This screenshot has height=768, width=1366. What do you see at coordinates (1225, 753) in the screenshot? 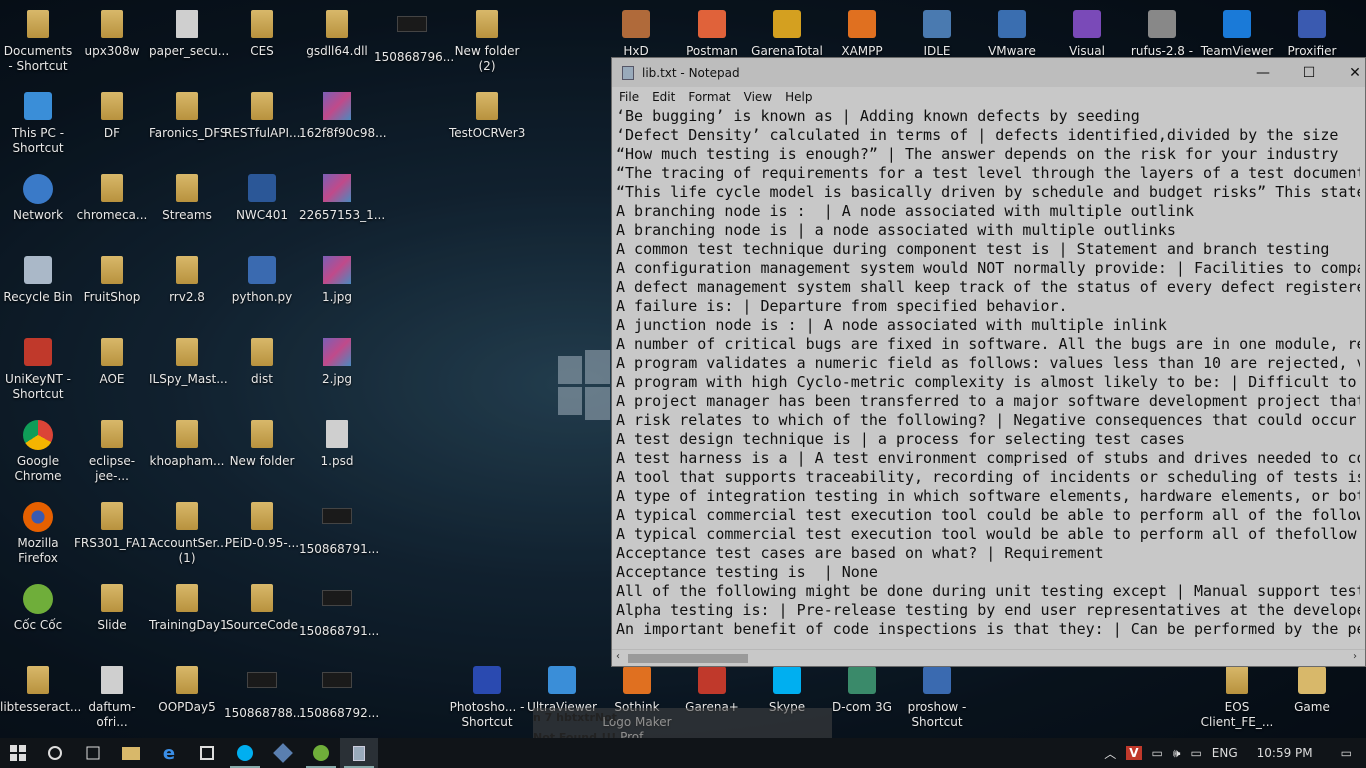
I see `language-indicator: ENG` at bounding box center [1225, 753].